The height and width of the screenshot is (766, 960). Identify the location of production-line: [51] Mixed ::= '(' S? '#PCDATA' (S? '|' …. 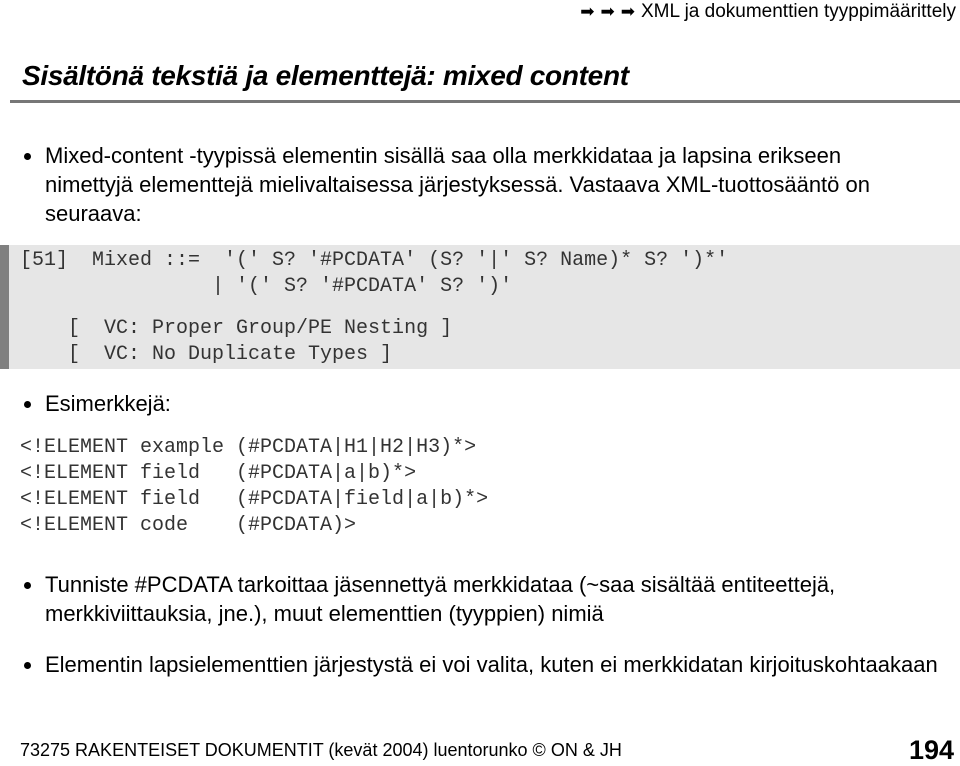
(374, 260).